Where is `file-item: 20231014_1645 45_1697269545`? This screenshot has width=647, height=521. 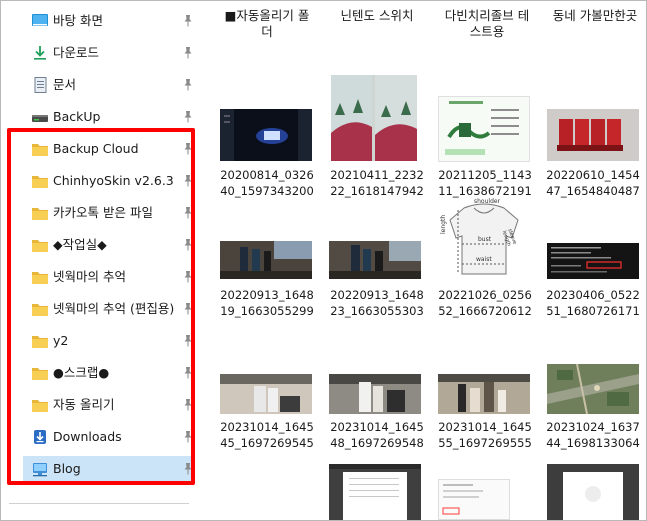
file-item: 20231014_1645 45_1697269545 is located at coordinates (267, 435).